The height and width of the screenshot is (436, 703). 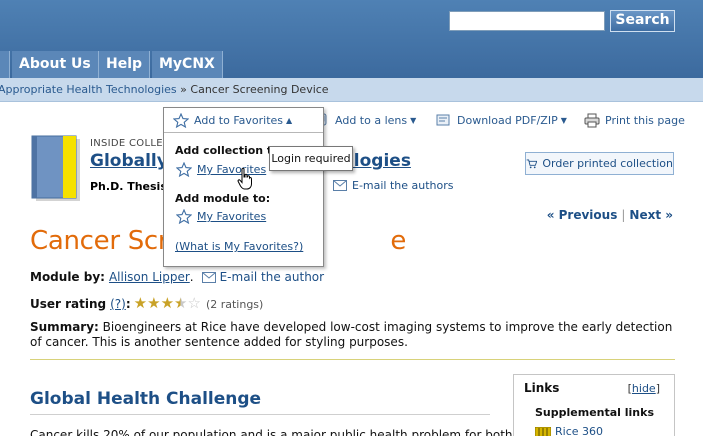 What do you see at coordinates (129, 161) in the screenshot?
I see `collection-title-link: Globally` at bounding box center [129, 161].